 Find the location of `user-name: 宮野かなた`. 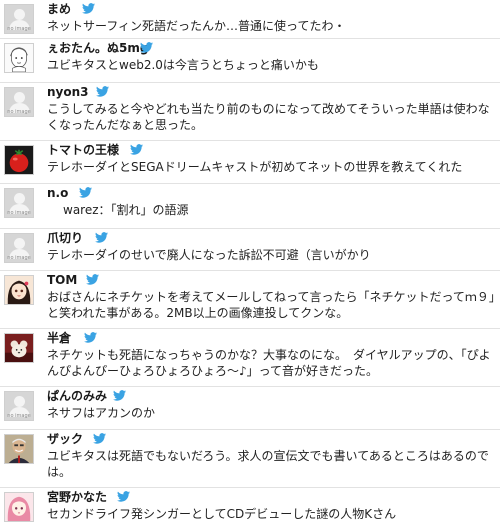

user-name: 宮野かなた is located at coordinates (77, 497).